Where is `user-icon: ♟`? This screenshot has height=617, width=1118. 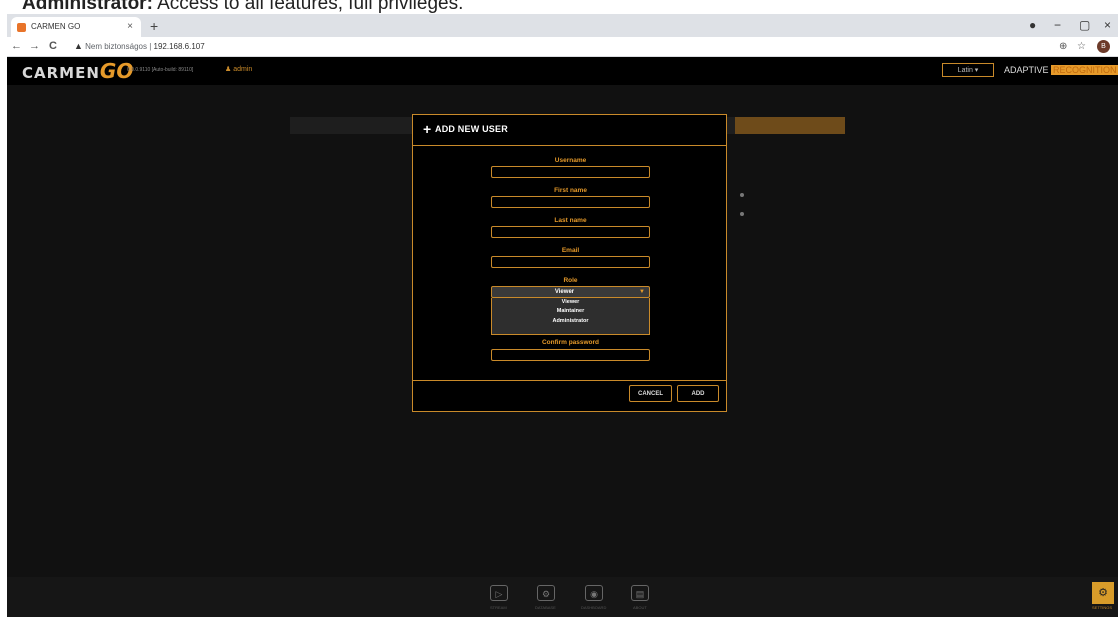 user-icon: ♟ is located at coordinates (228, 69).